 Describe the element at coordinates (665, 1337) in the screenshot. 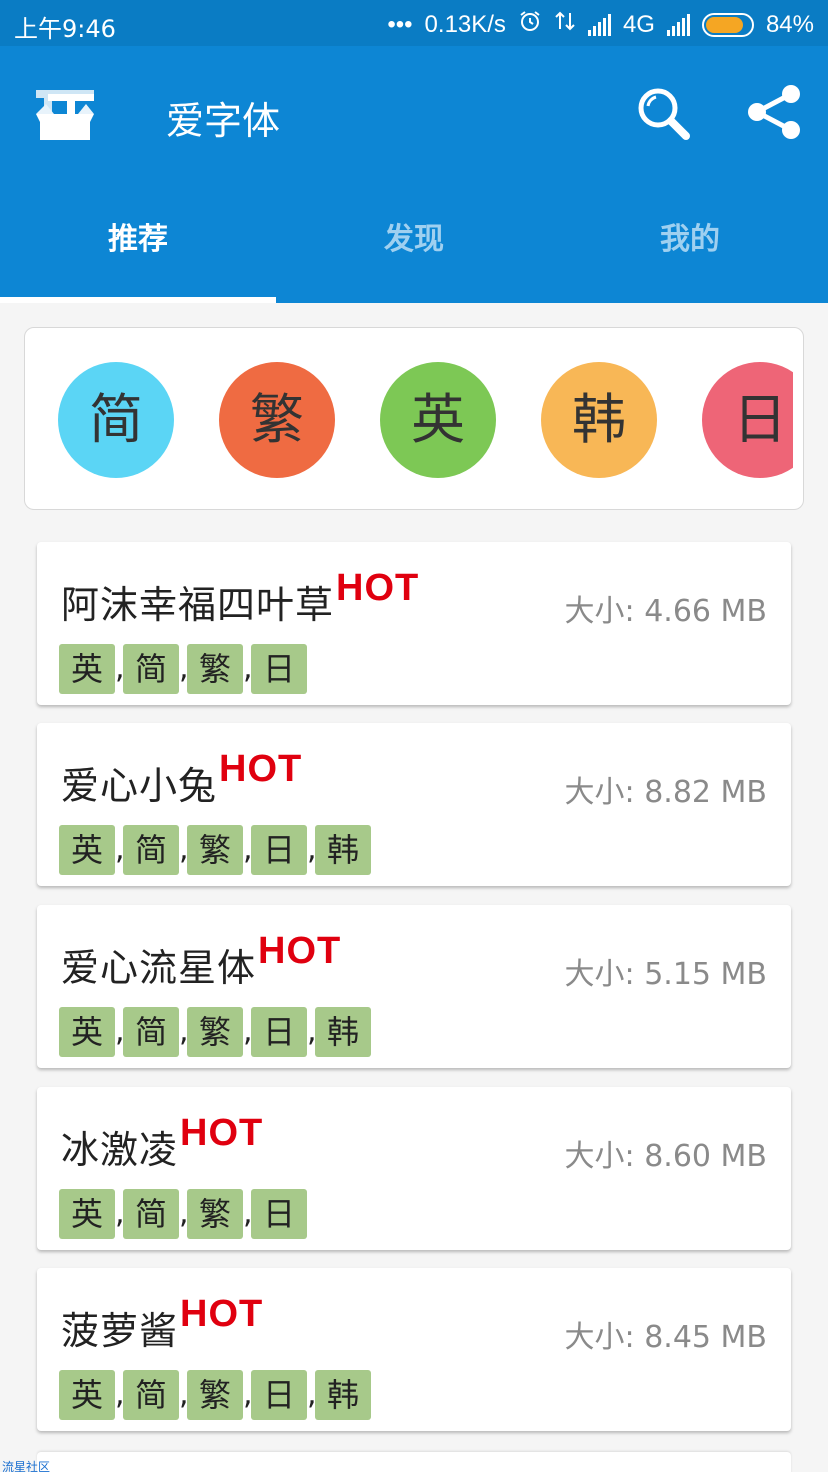

I see `font-size-label: 大小: 8.45 MB` at that location.